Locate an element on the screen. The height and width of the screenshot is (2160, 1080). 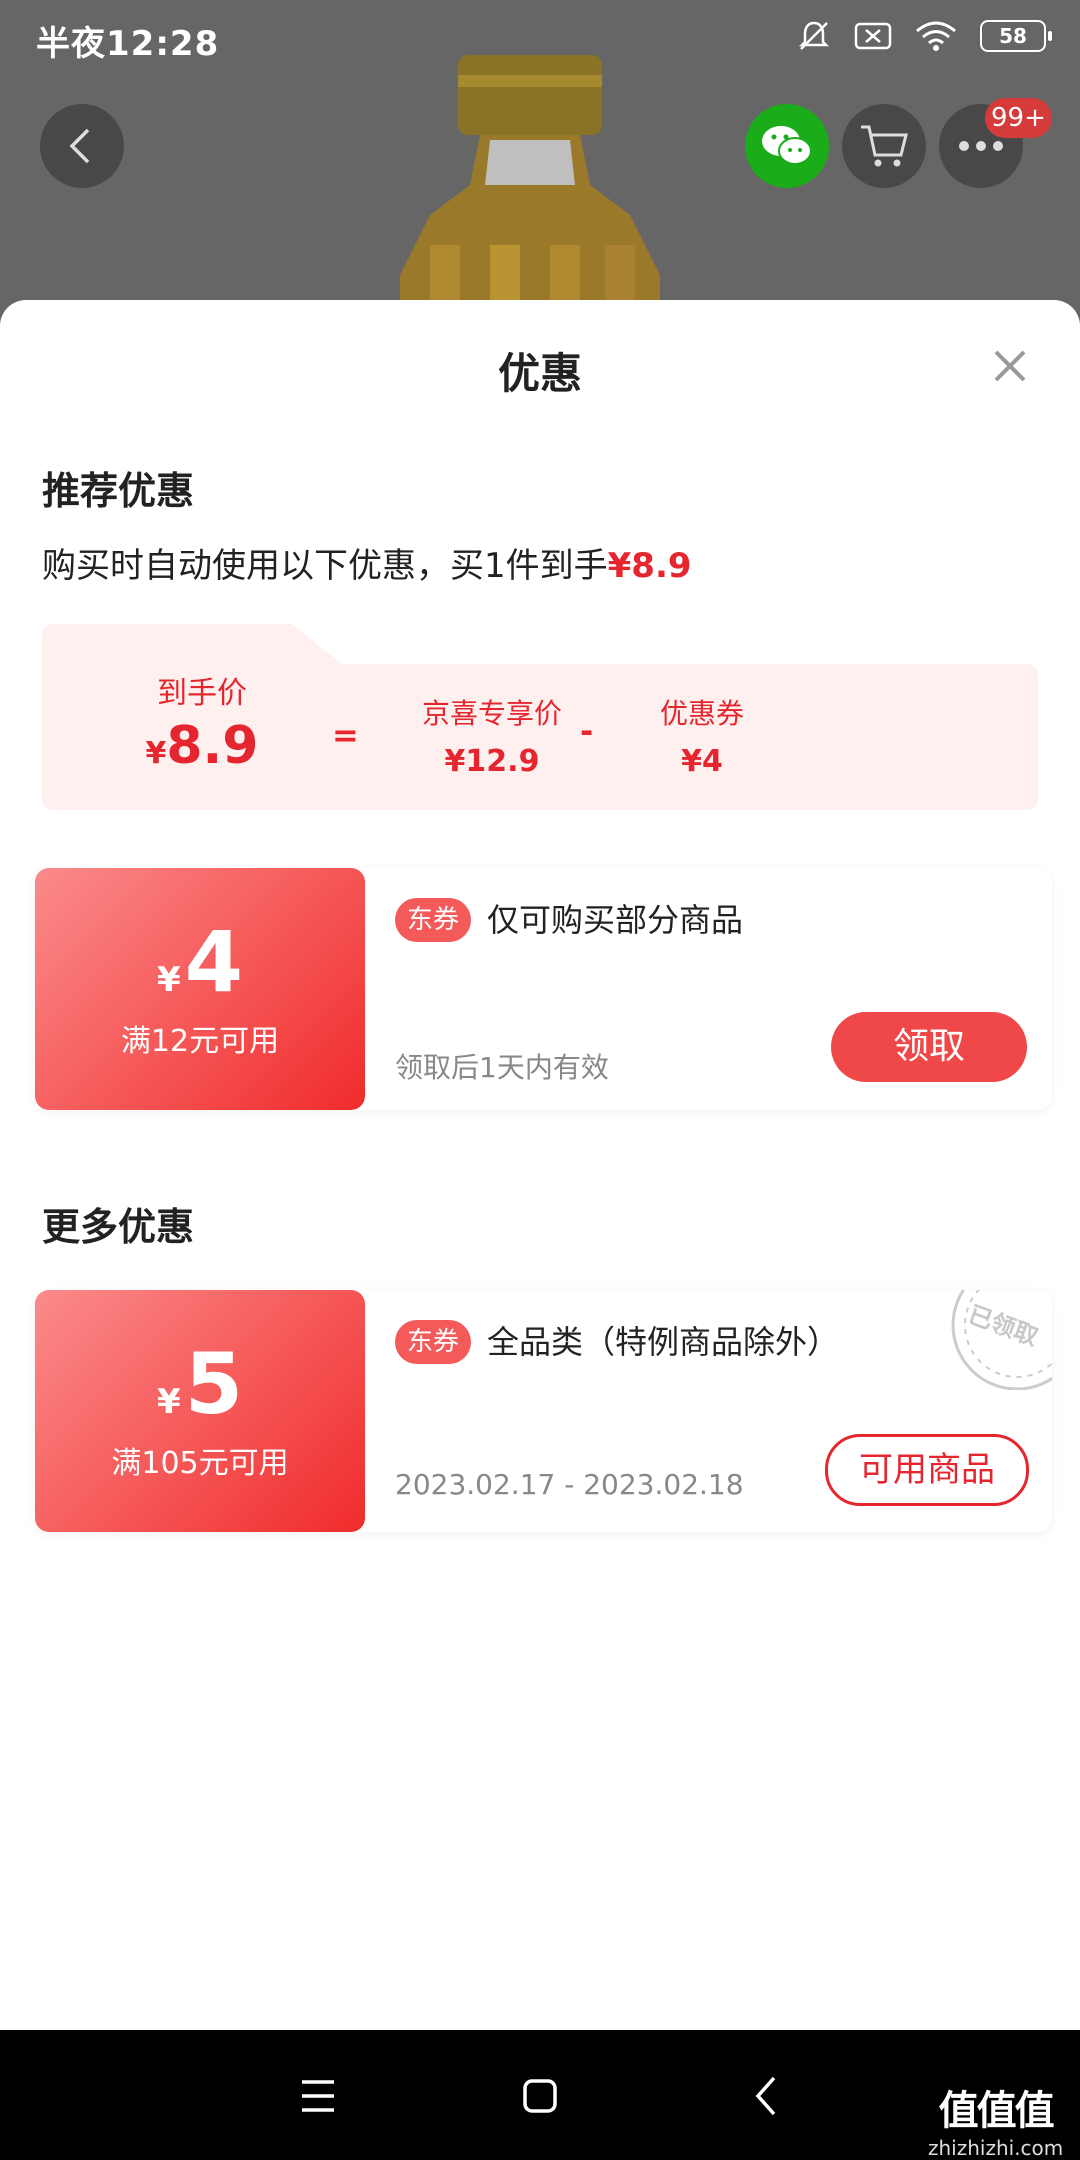
coupon-value-panel: ¥4 满12元可用 is located at coordinates (200, 989).